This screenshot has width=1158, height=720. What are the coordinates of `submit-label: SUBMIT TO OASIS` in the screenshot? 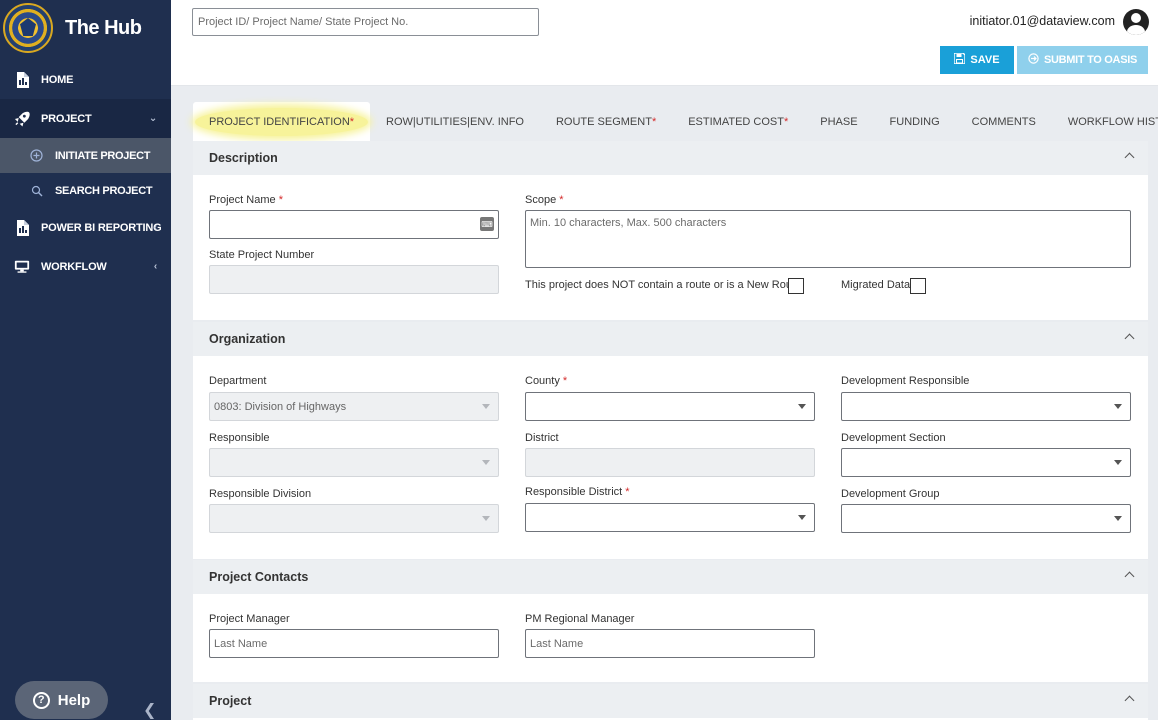 It's located at (1090, 60).